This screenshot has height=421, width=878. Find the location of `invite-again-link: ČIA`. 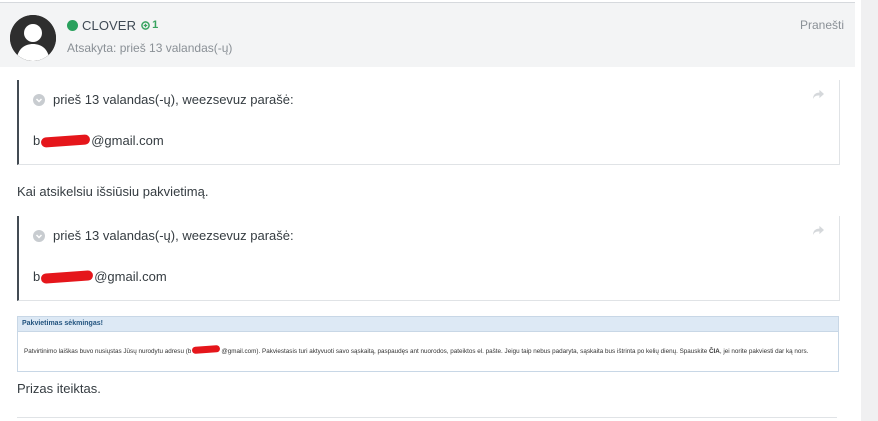

invite-again-link: ČIA is located at coordinates (714, 351).